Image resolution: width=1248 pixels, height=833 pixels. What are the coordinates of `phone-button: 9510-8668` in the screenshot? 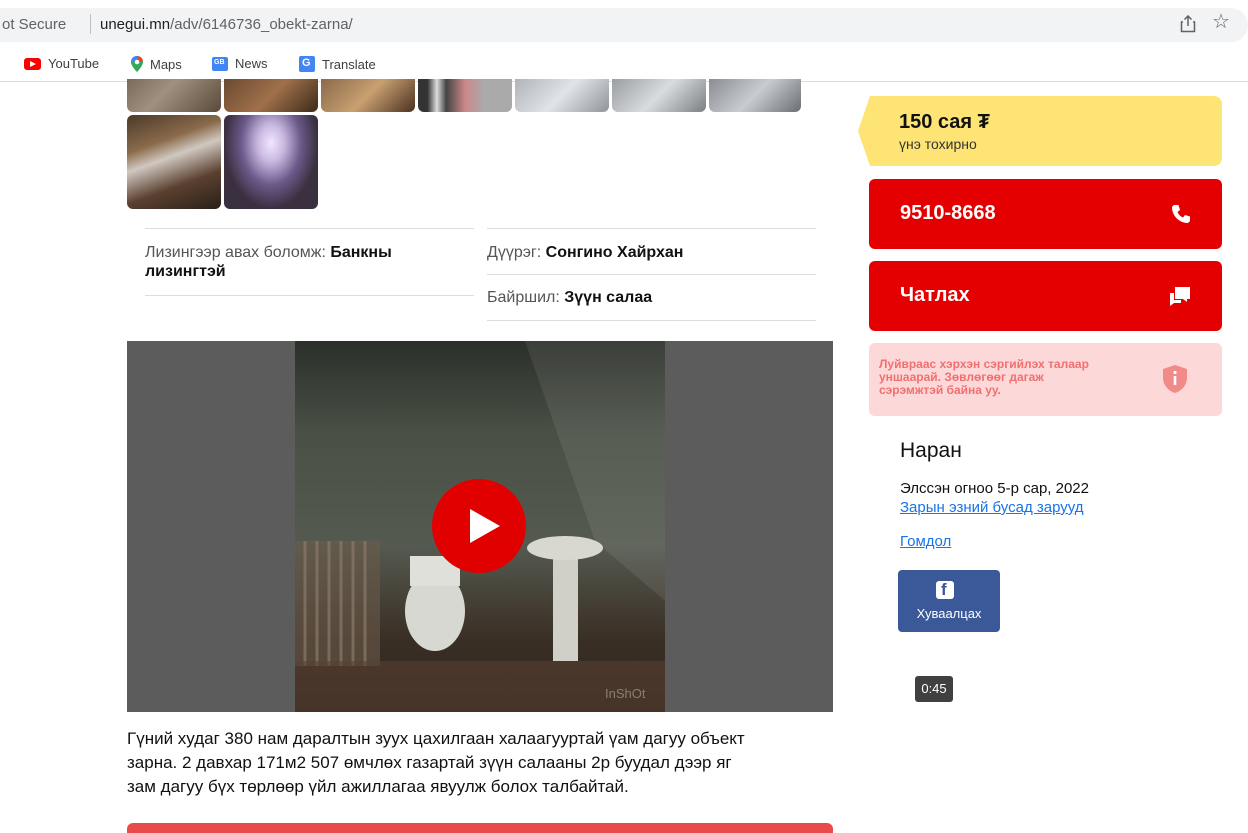 It's located at (1045, 214).